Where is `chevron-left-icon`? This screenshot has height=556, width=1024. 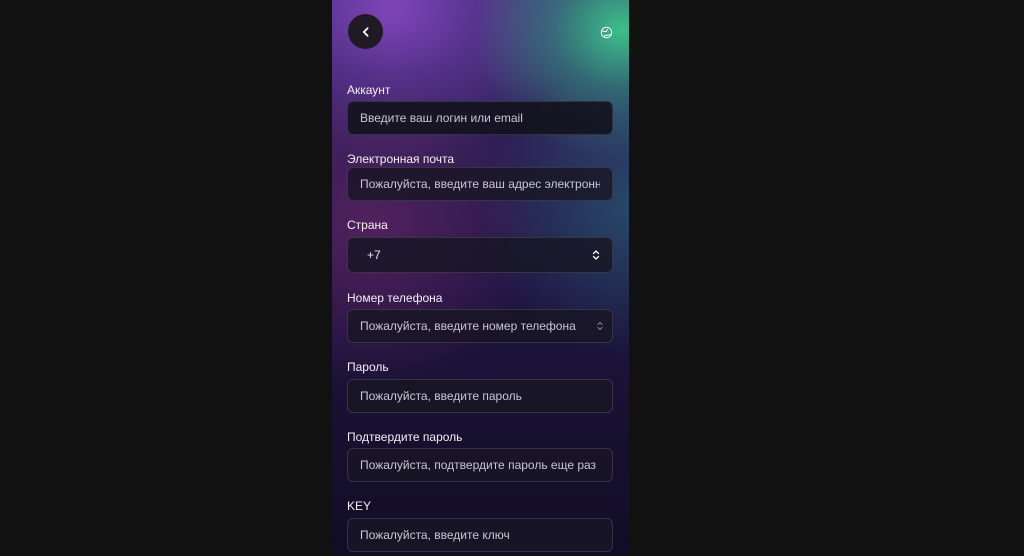
chevron-left-icon is located at coordinates (365, 31).